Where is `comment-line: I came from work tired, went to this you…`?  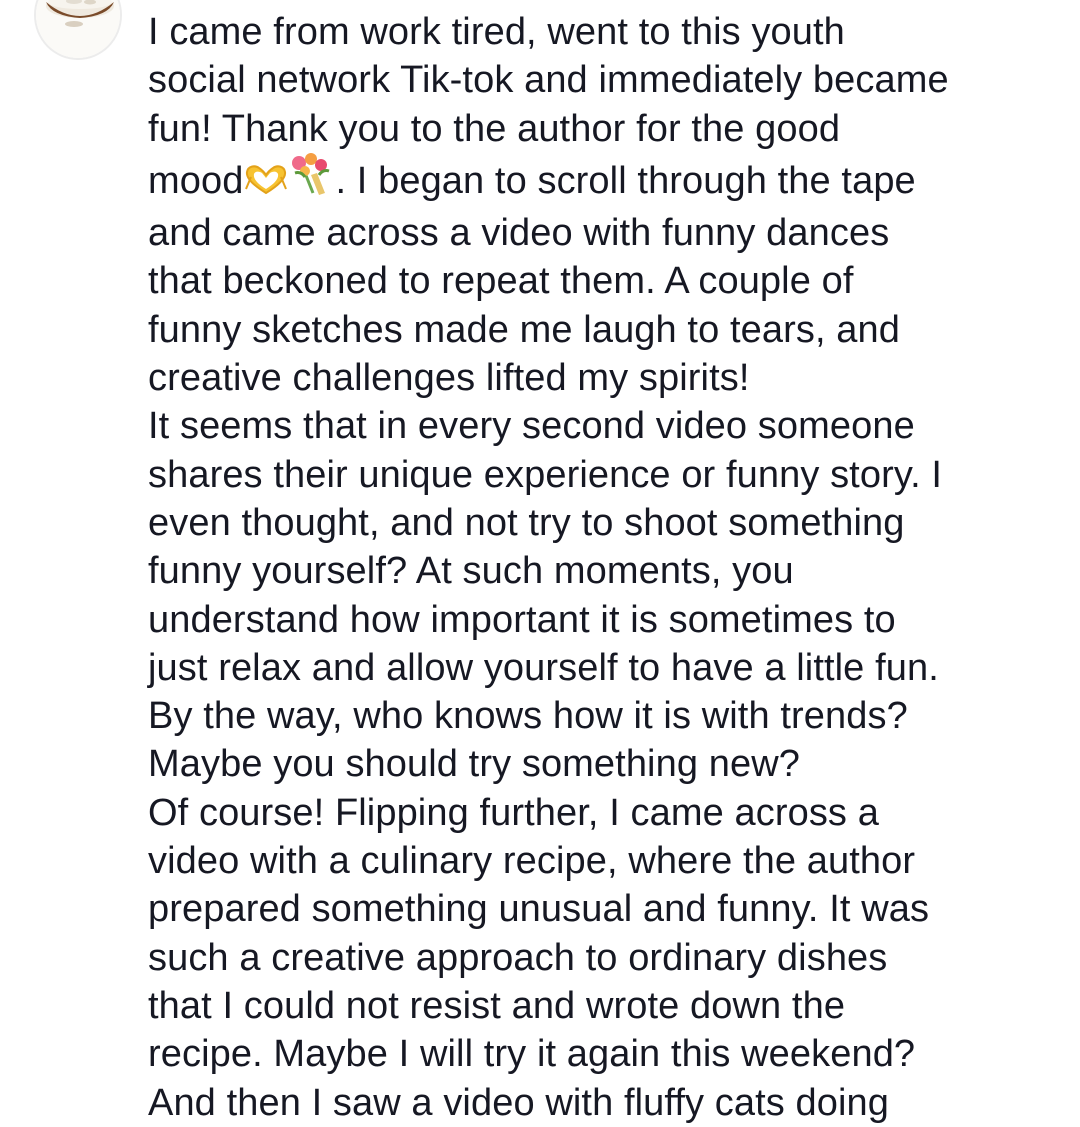 comment-line: I came from work tired, went to this you… is located at coordinates (496, 32).